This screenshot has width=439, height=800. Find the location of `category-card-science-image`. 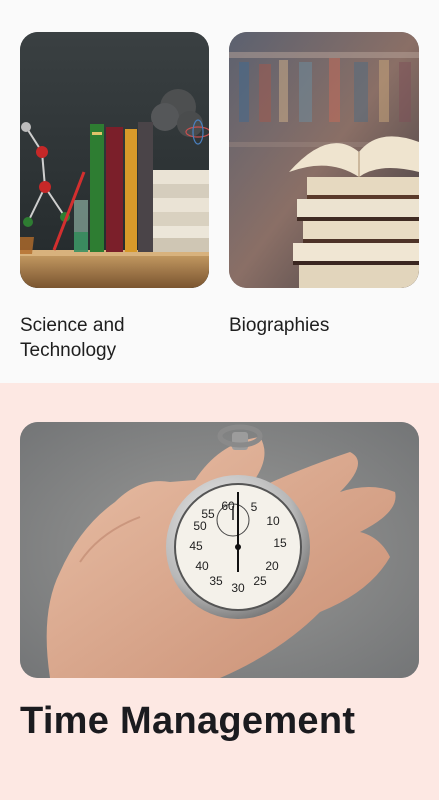

category-card-science-image is located at coordinates (114, 160).